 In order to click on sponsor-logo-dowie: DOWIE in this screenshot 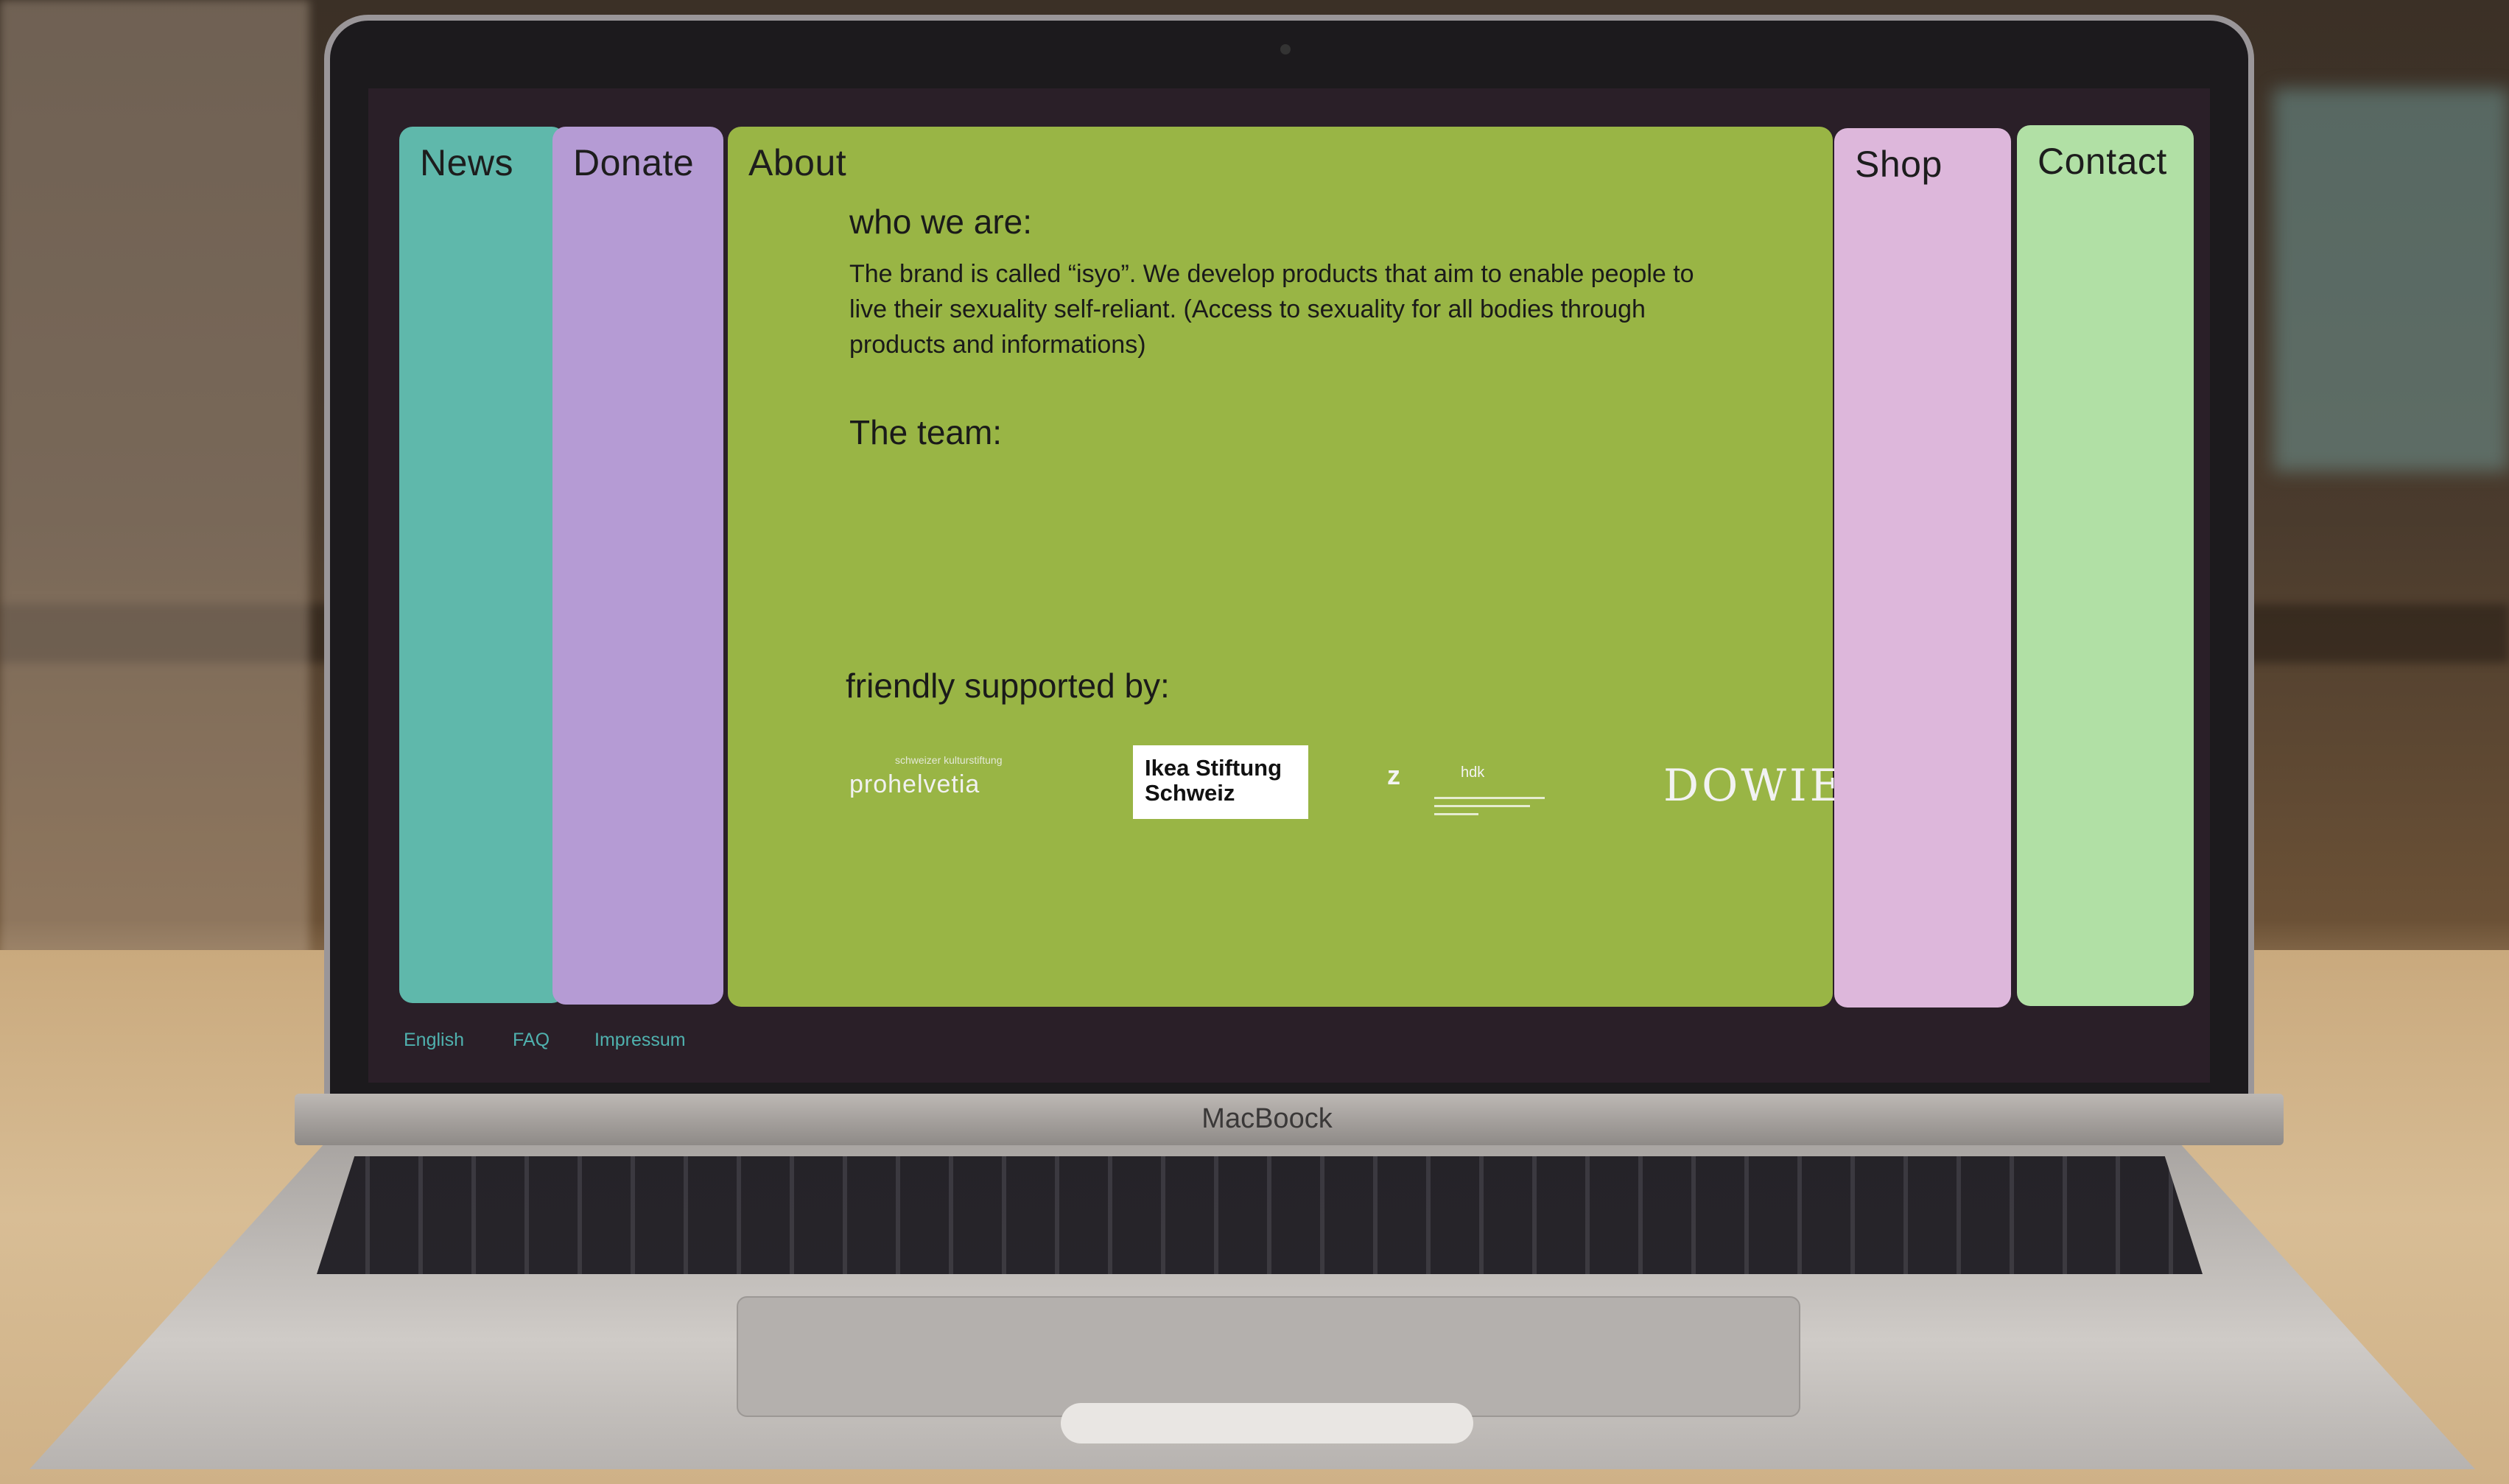, I will do `click(1754, 786)`.